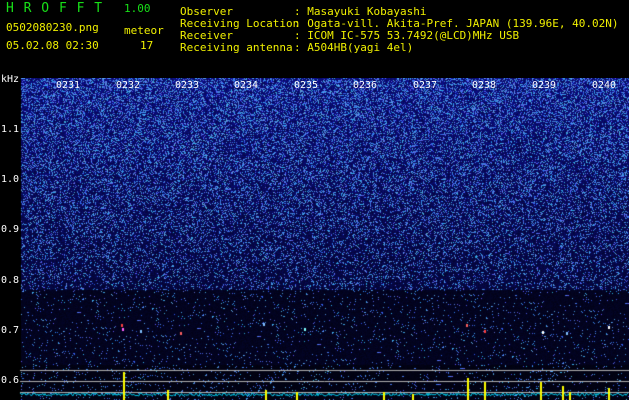 Image resolution: width=629 pixels, height=400 pixels. I want to click on y-tick-0.6: 0.6, so click(10, 380).